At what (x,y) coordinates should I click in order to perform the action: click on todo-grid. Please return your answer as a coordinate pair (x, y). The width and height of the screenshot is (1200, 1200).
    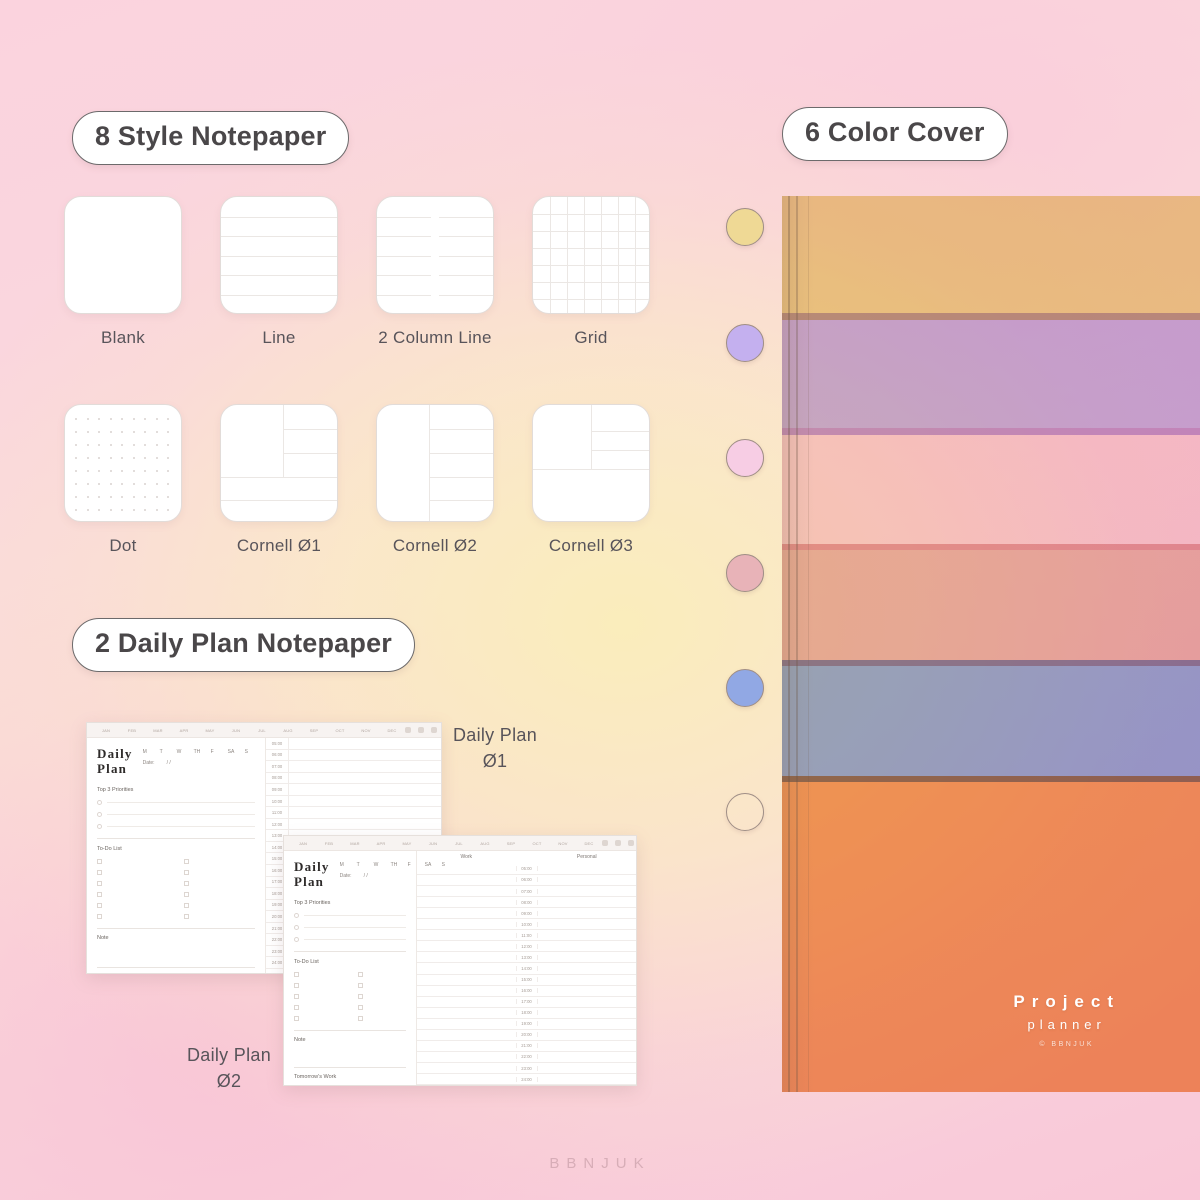
    Looking at the image, I should click on (350, 996).